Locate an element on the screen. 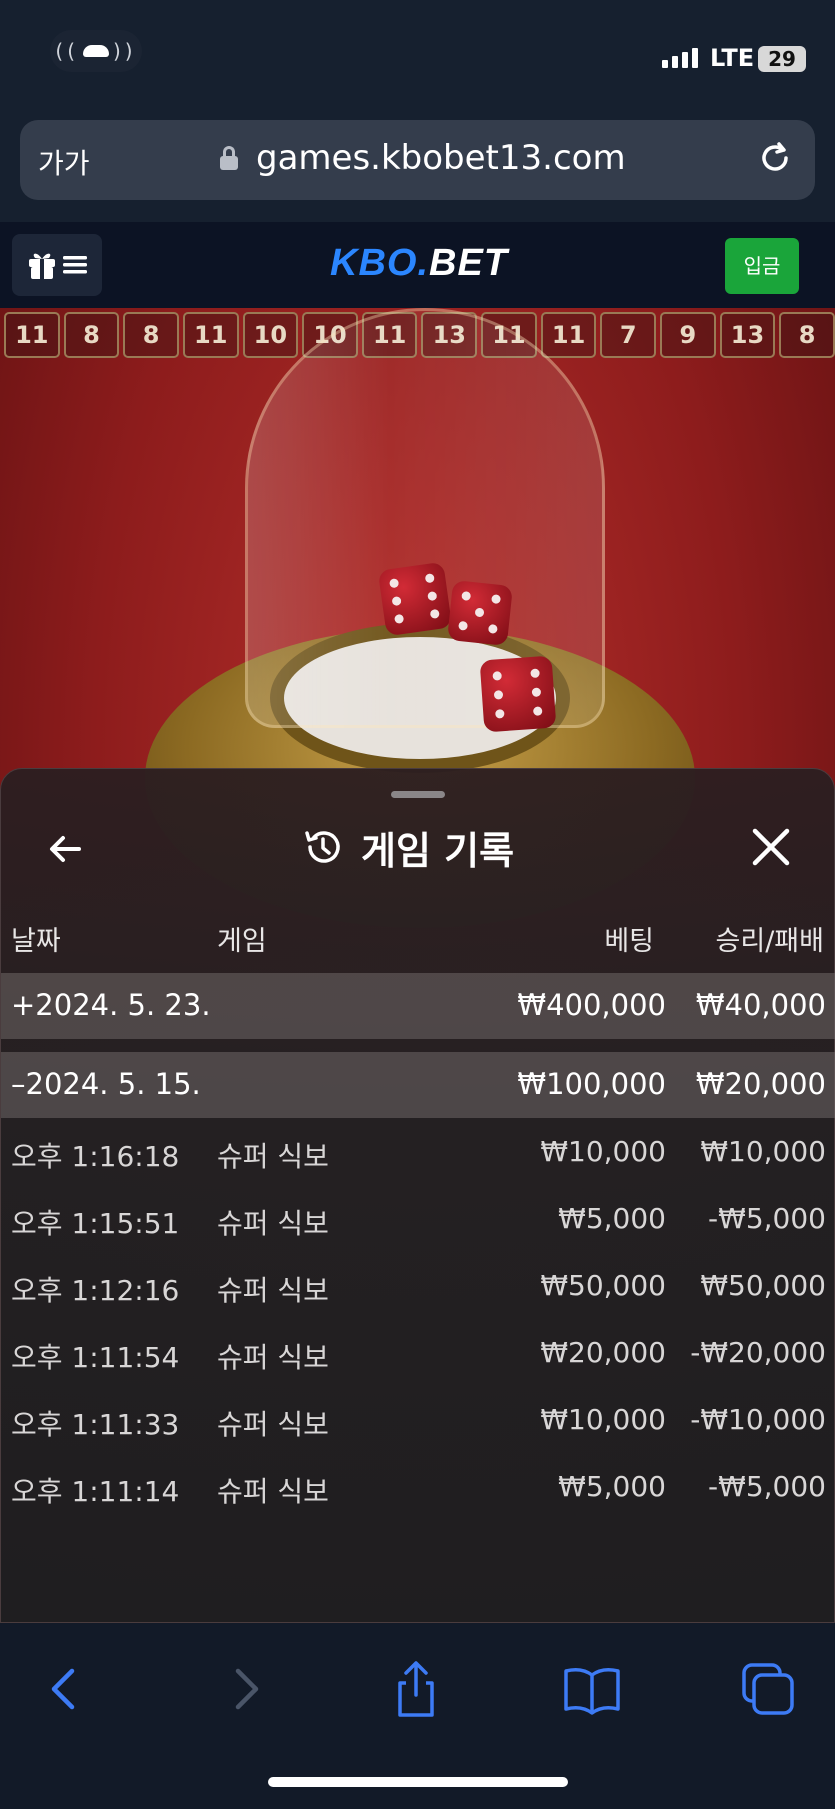 This screenshot has width=835, height=1809. forward-icon is located at coordinates (244, 1689).